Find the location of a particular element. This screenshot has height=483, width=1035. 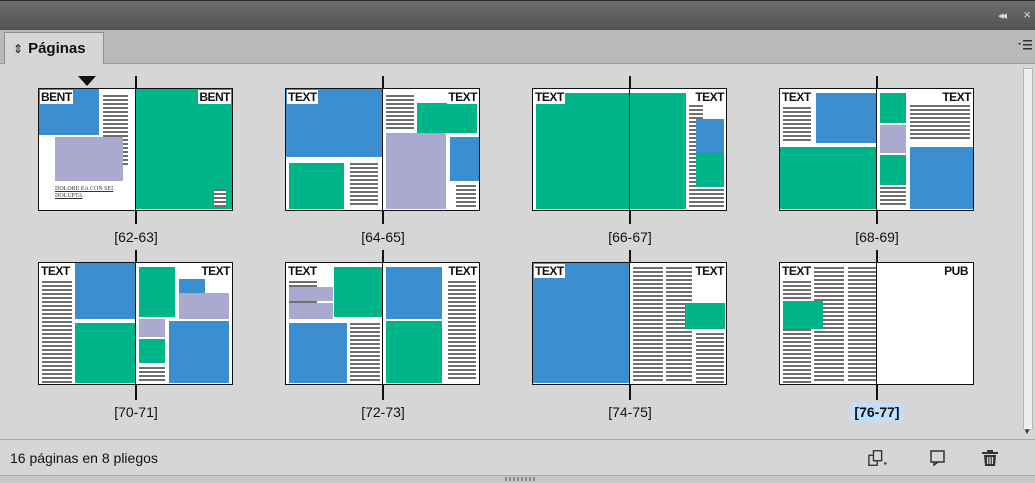

vertical-scrollbar: ▼ is located at coordinates (1027, 251).